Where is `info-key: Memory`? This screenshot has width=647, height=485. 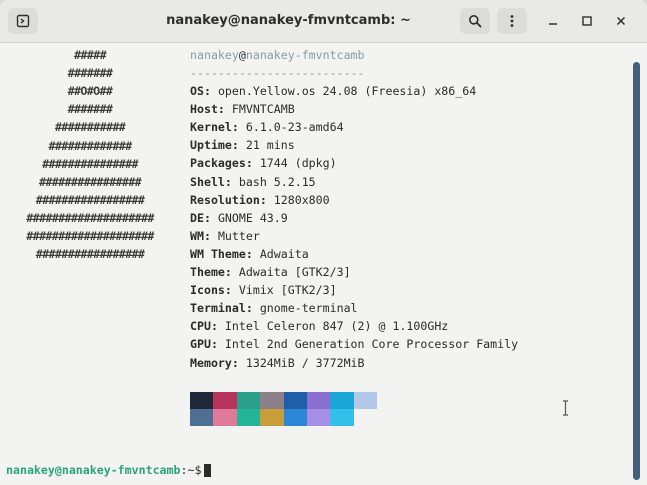 info-key: Memory is located at coordinates (211, 362).